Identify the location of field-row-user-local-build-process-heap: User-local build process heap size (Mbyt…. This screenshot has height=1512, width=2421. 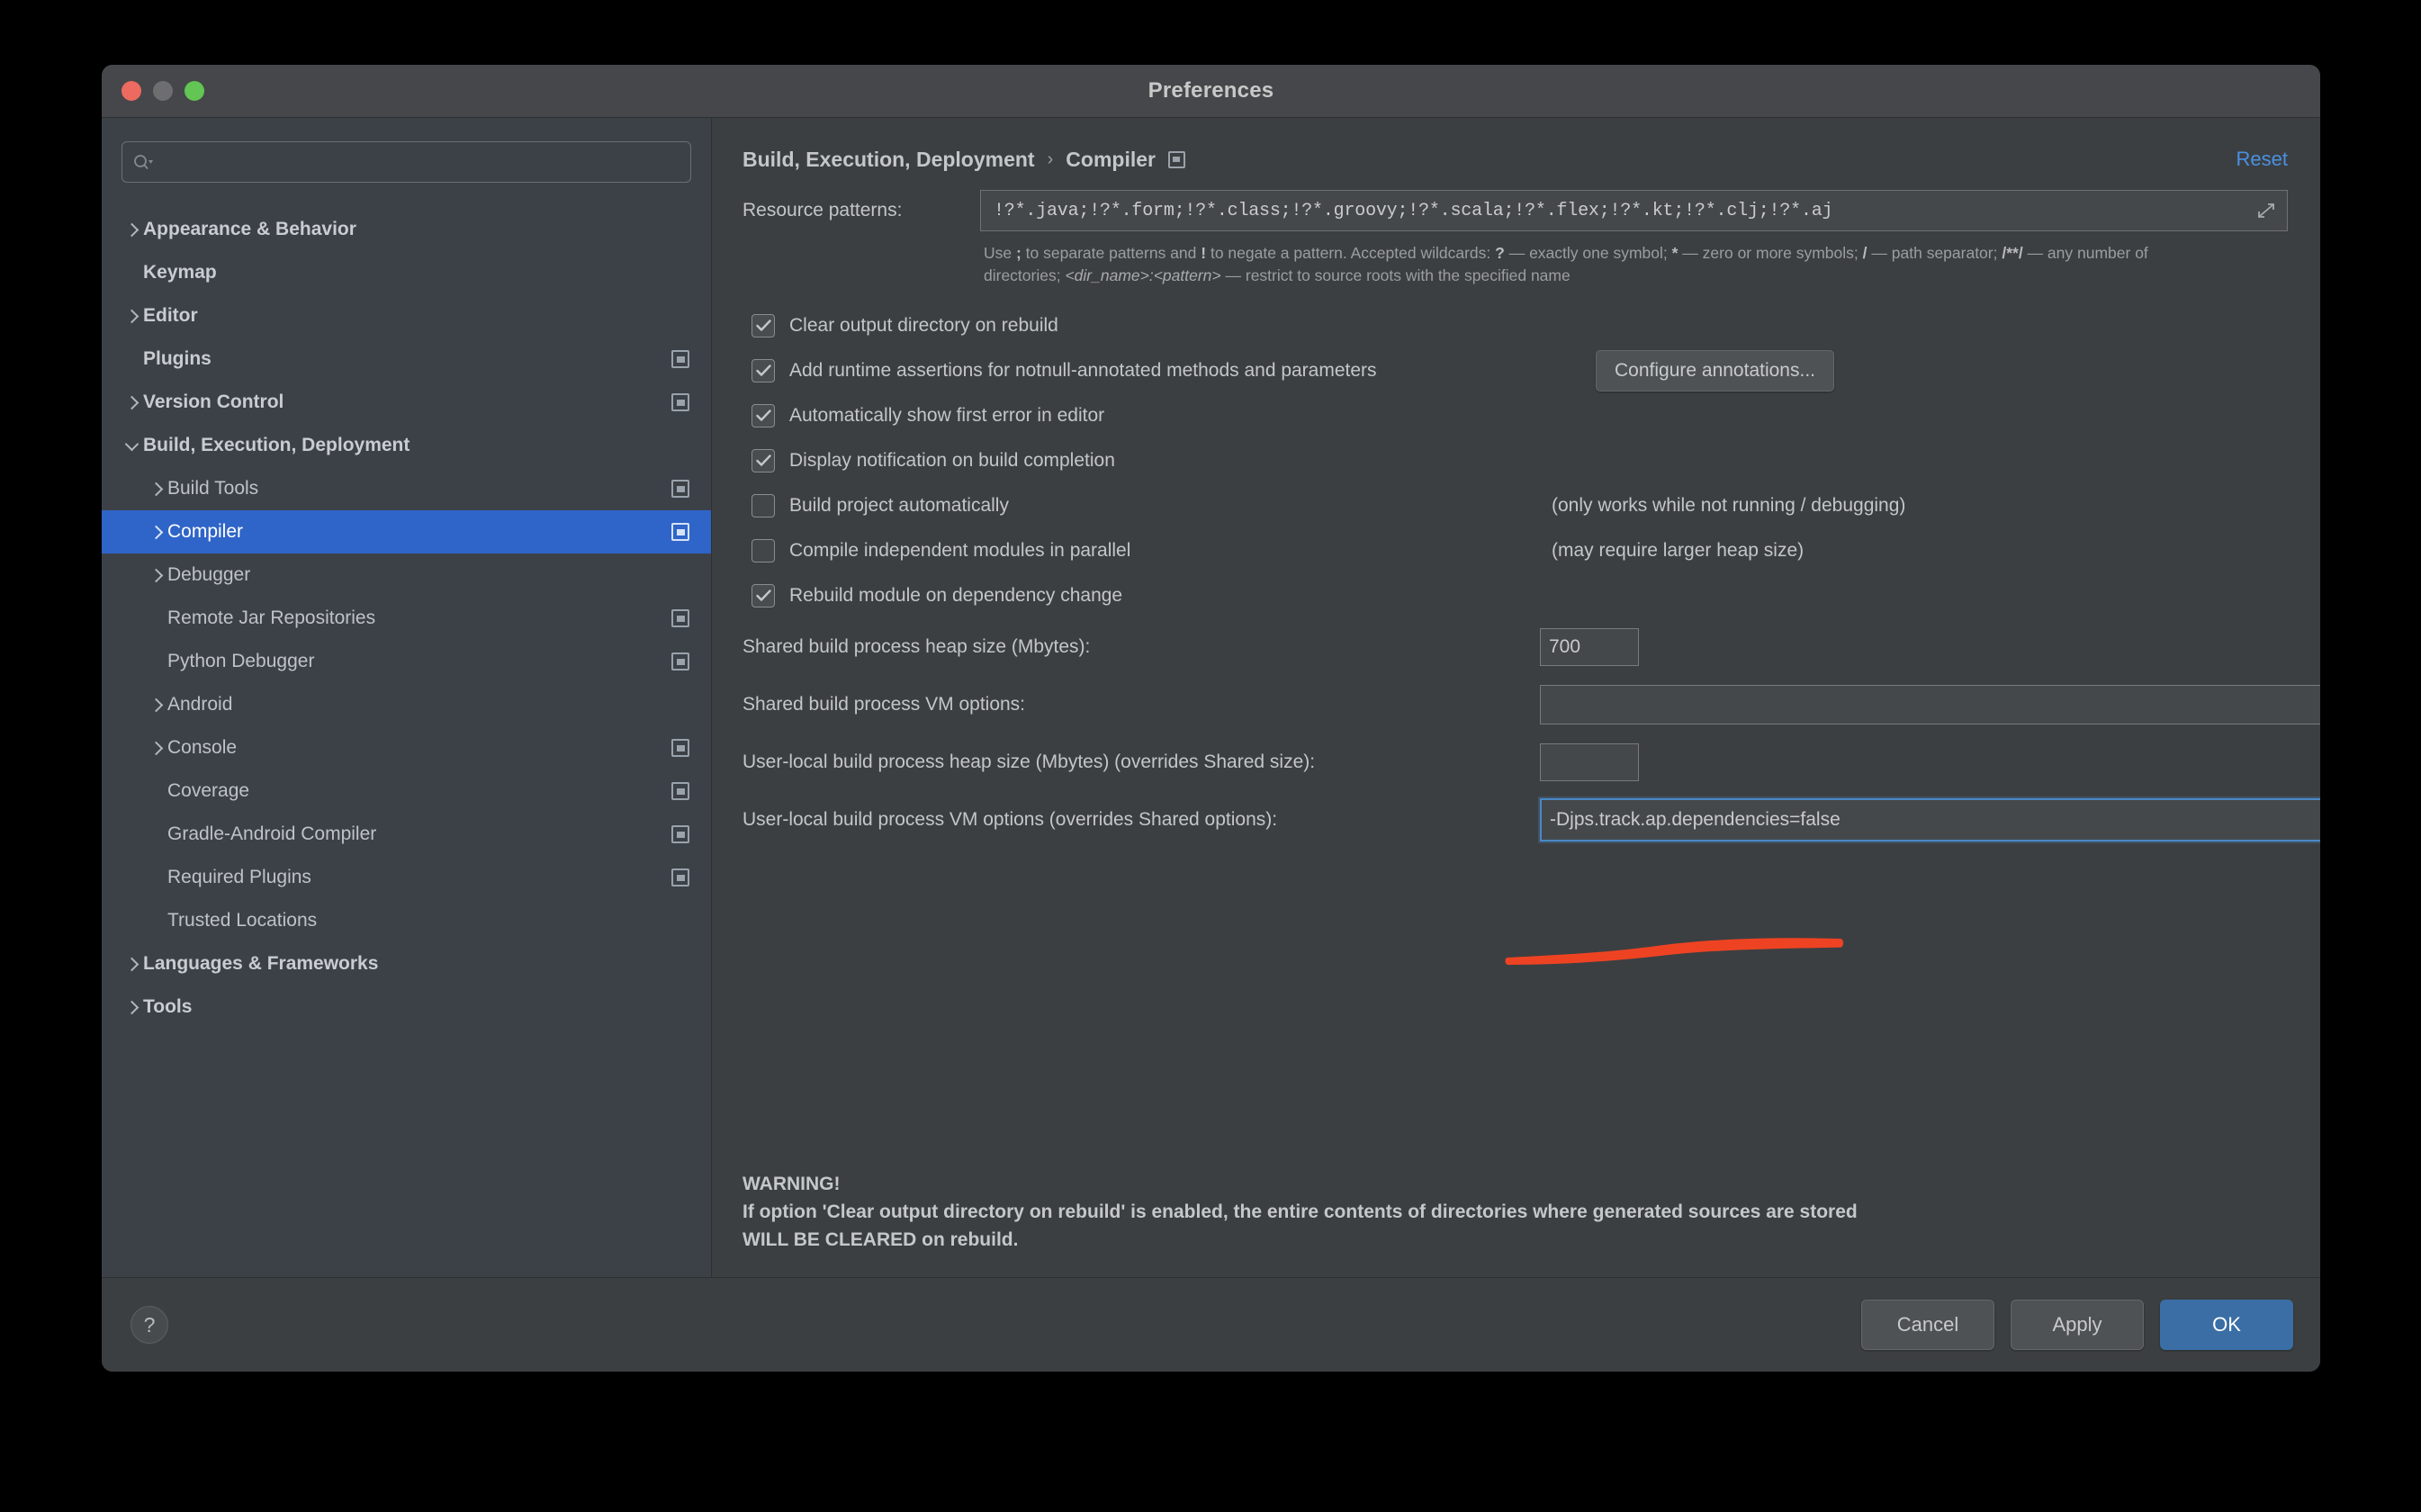
(1515, 763).